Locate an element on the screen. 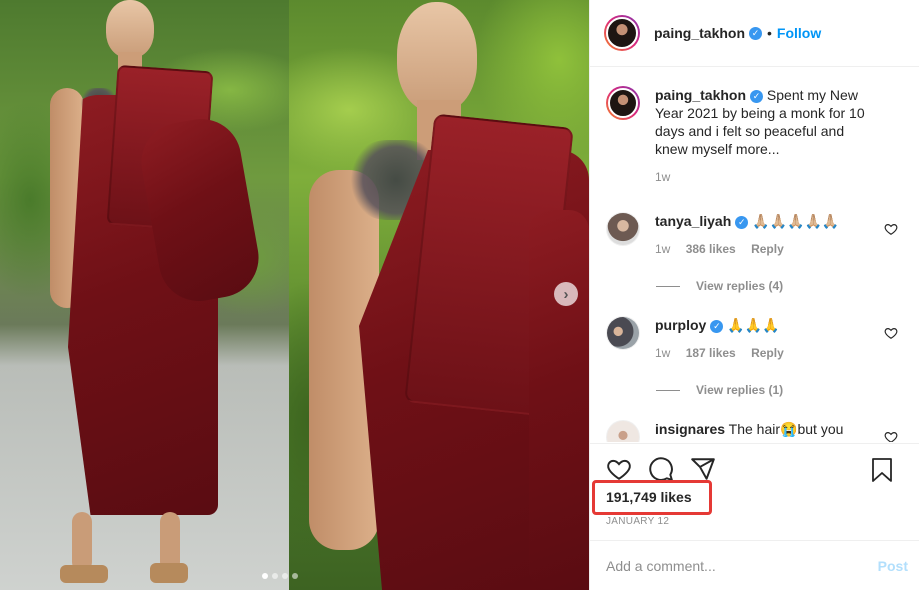  carousel-next-button: › is located at coordinates (566, 294).